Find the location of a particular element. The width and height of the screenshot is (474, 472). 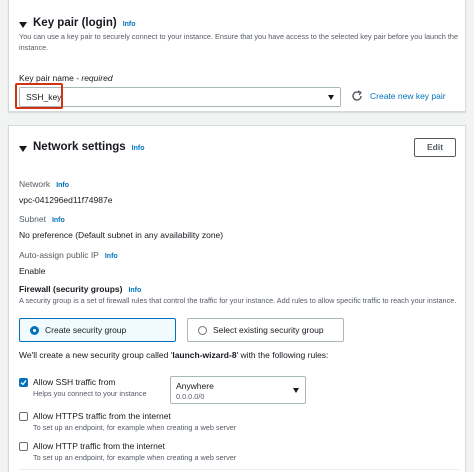

ssh-source-select: Anywhere 0.0.0.0/0 is located at coordinates (238, 390).